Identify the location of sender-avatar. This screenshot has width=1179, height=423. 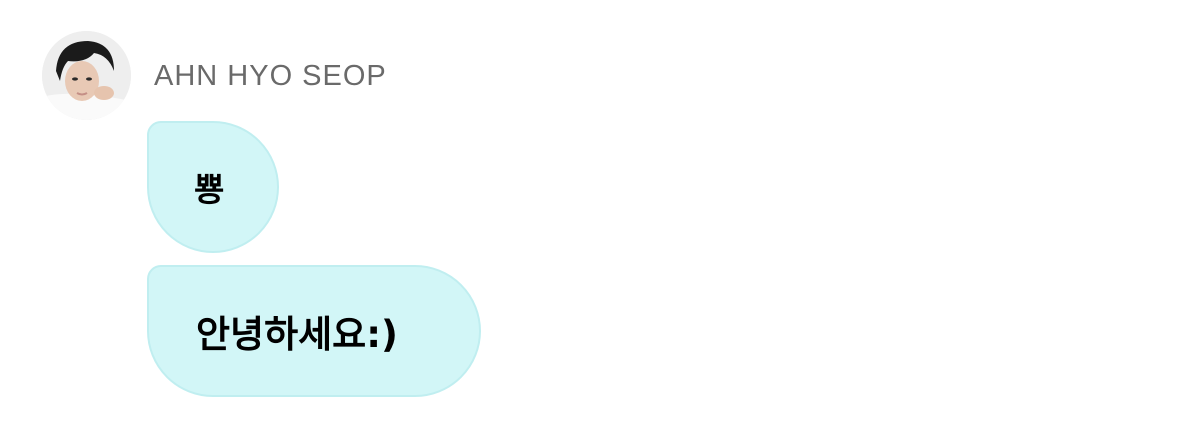
(86, 75).